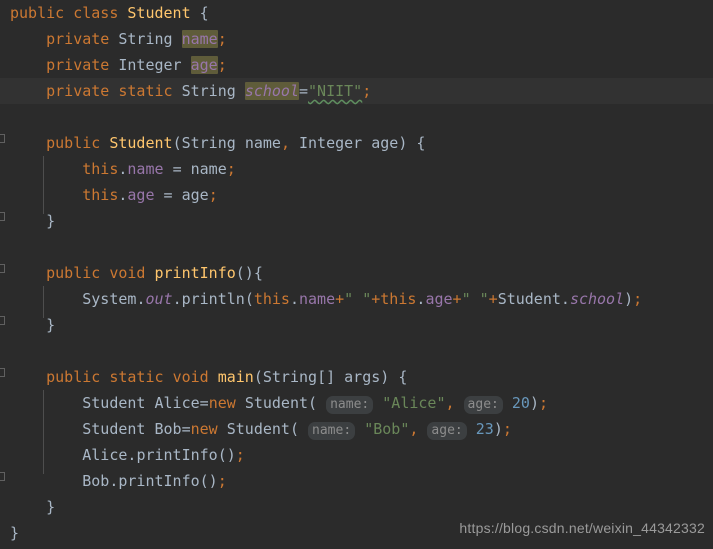 The image size is (713, 549). I want to click on token-string-niit: "NIIT", so click(335, 91).